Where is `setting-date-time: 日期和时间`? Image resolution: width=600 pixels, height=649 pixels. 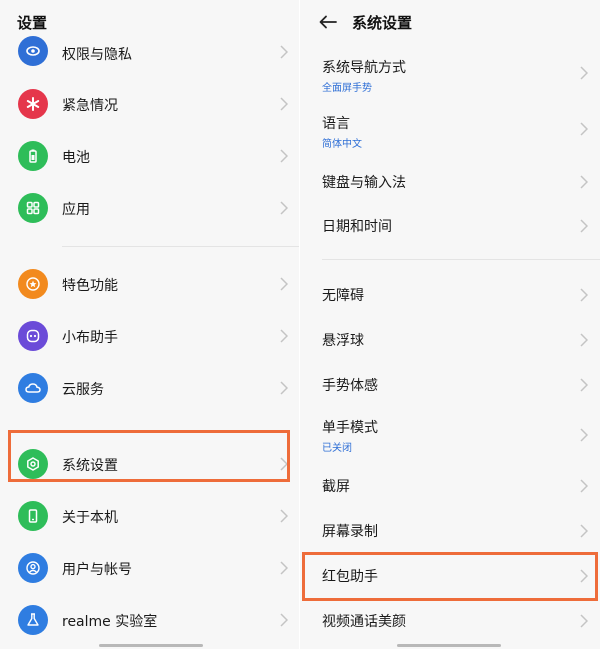
setting-date-time: 日期和时间 is located at coordinates (450, 226).